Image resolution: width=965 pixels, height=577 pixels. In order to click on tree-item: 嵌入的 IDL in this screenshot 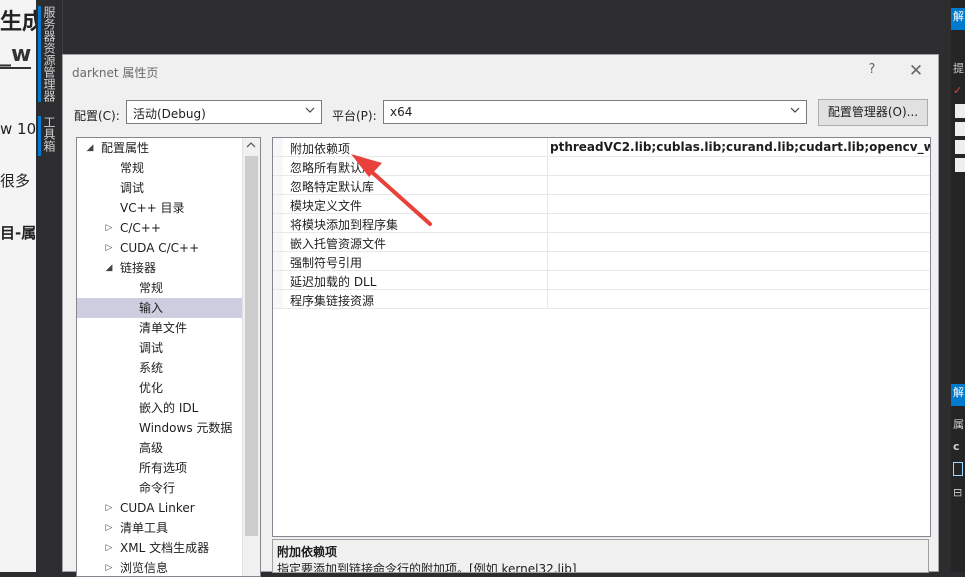, I will do `click(159, 408)`.